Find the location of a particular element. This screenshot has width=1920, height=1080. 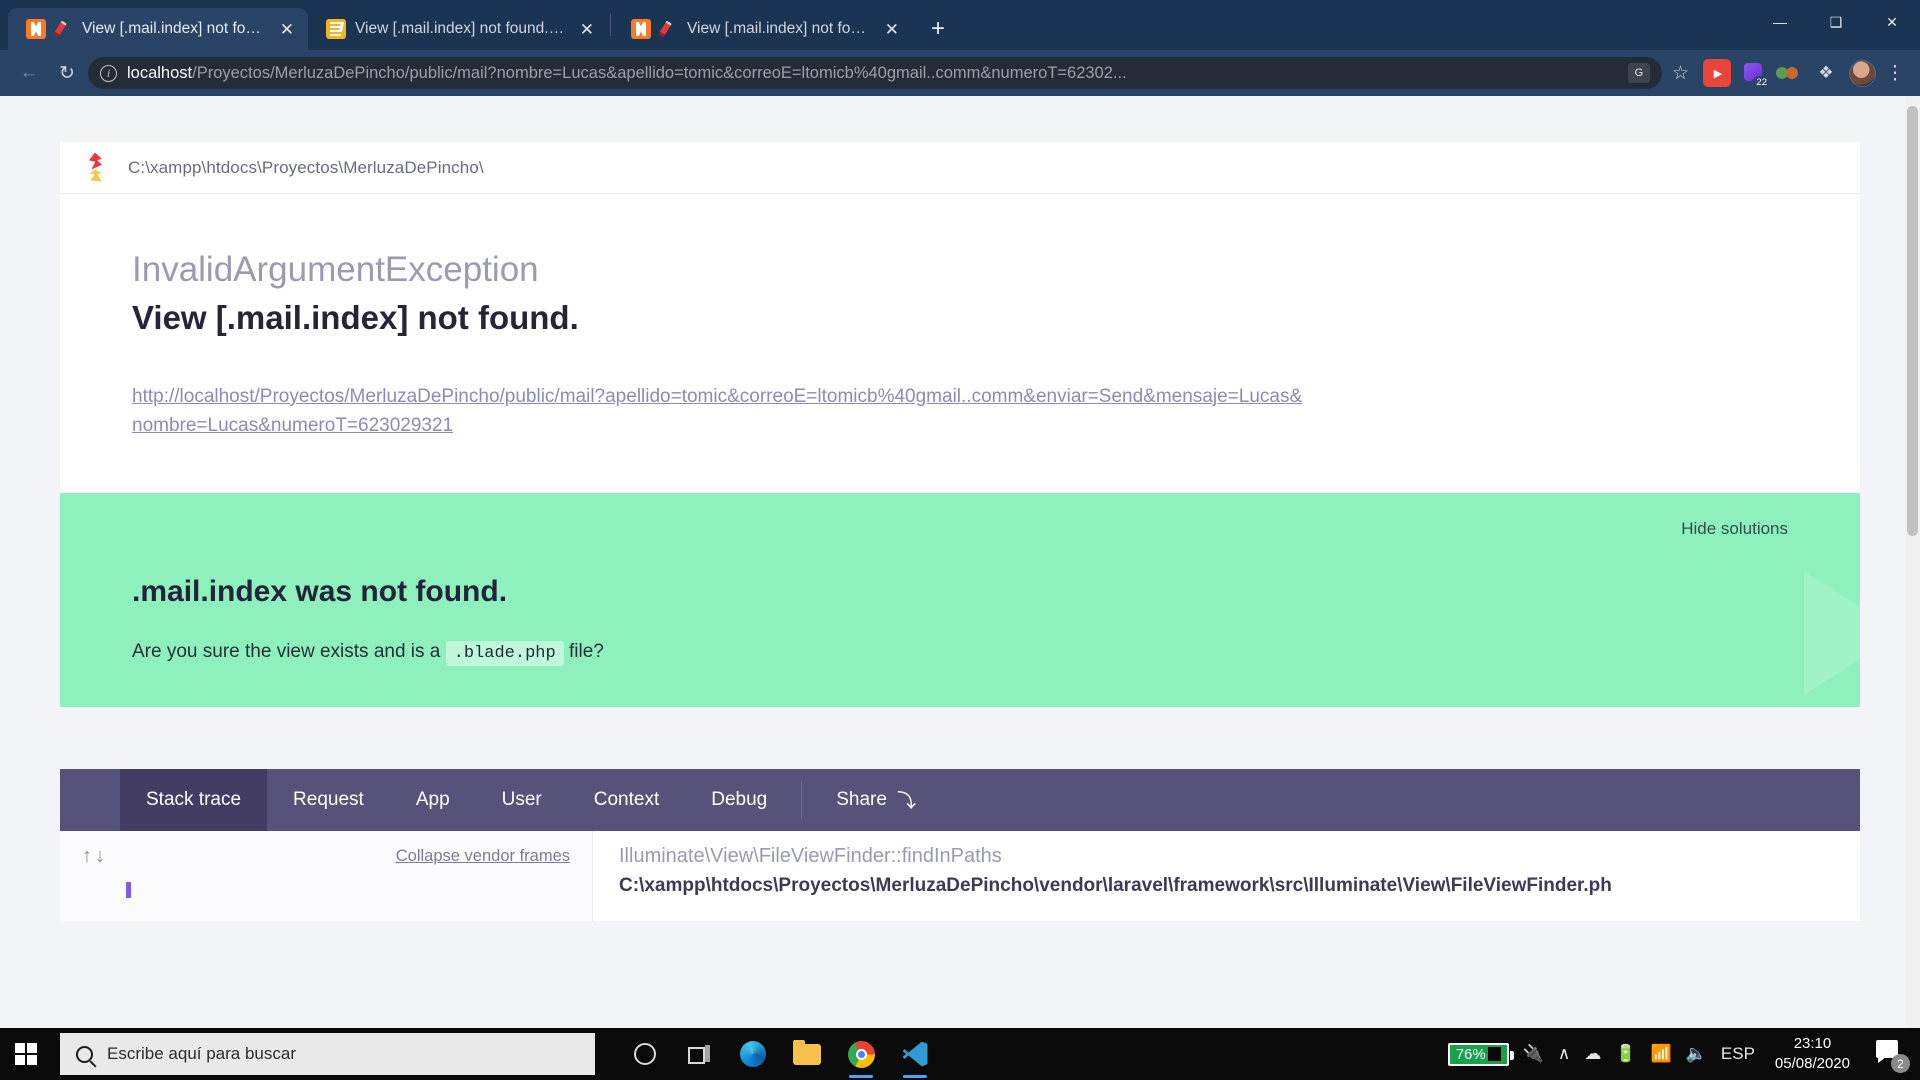

window-controls: — ❑ ✕ is located at coordinates (1836, 22).